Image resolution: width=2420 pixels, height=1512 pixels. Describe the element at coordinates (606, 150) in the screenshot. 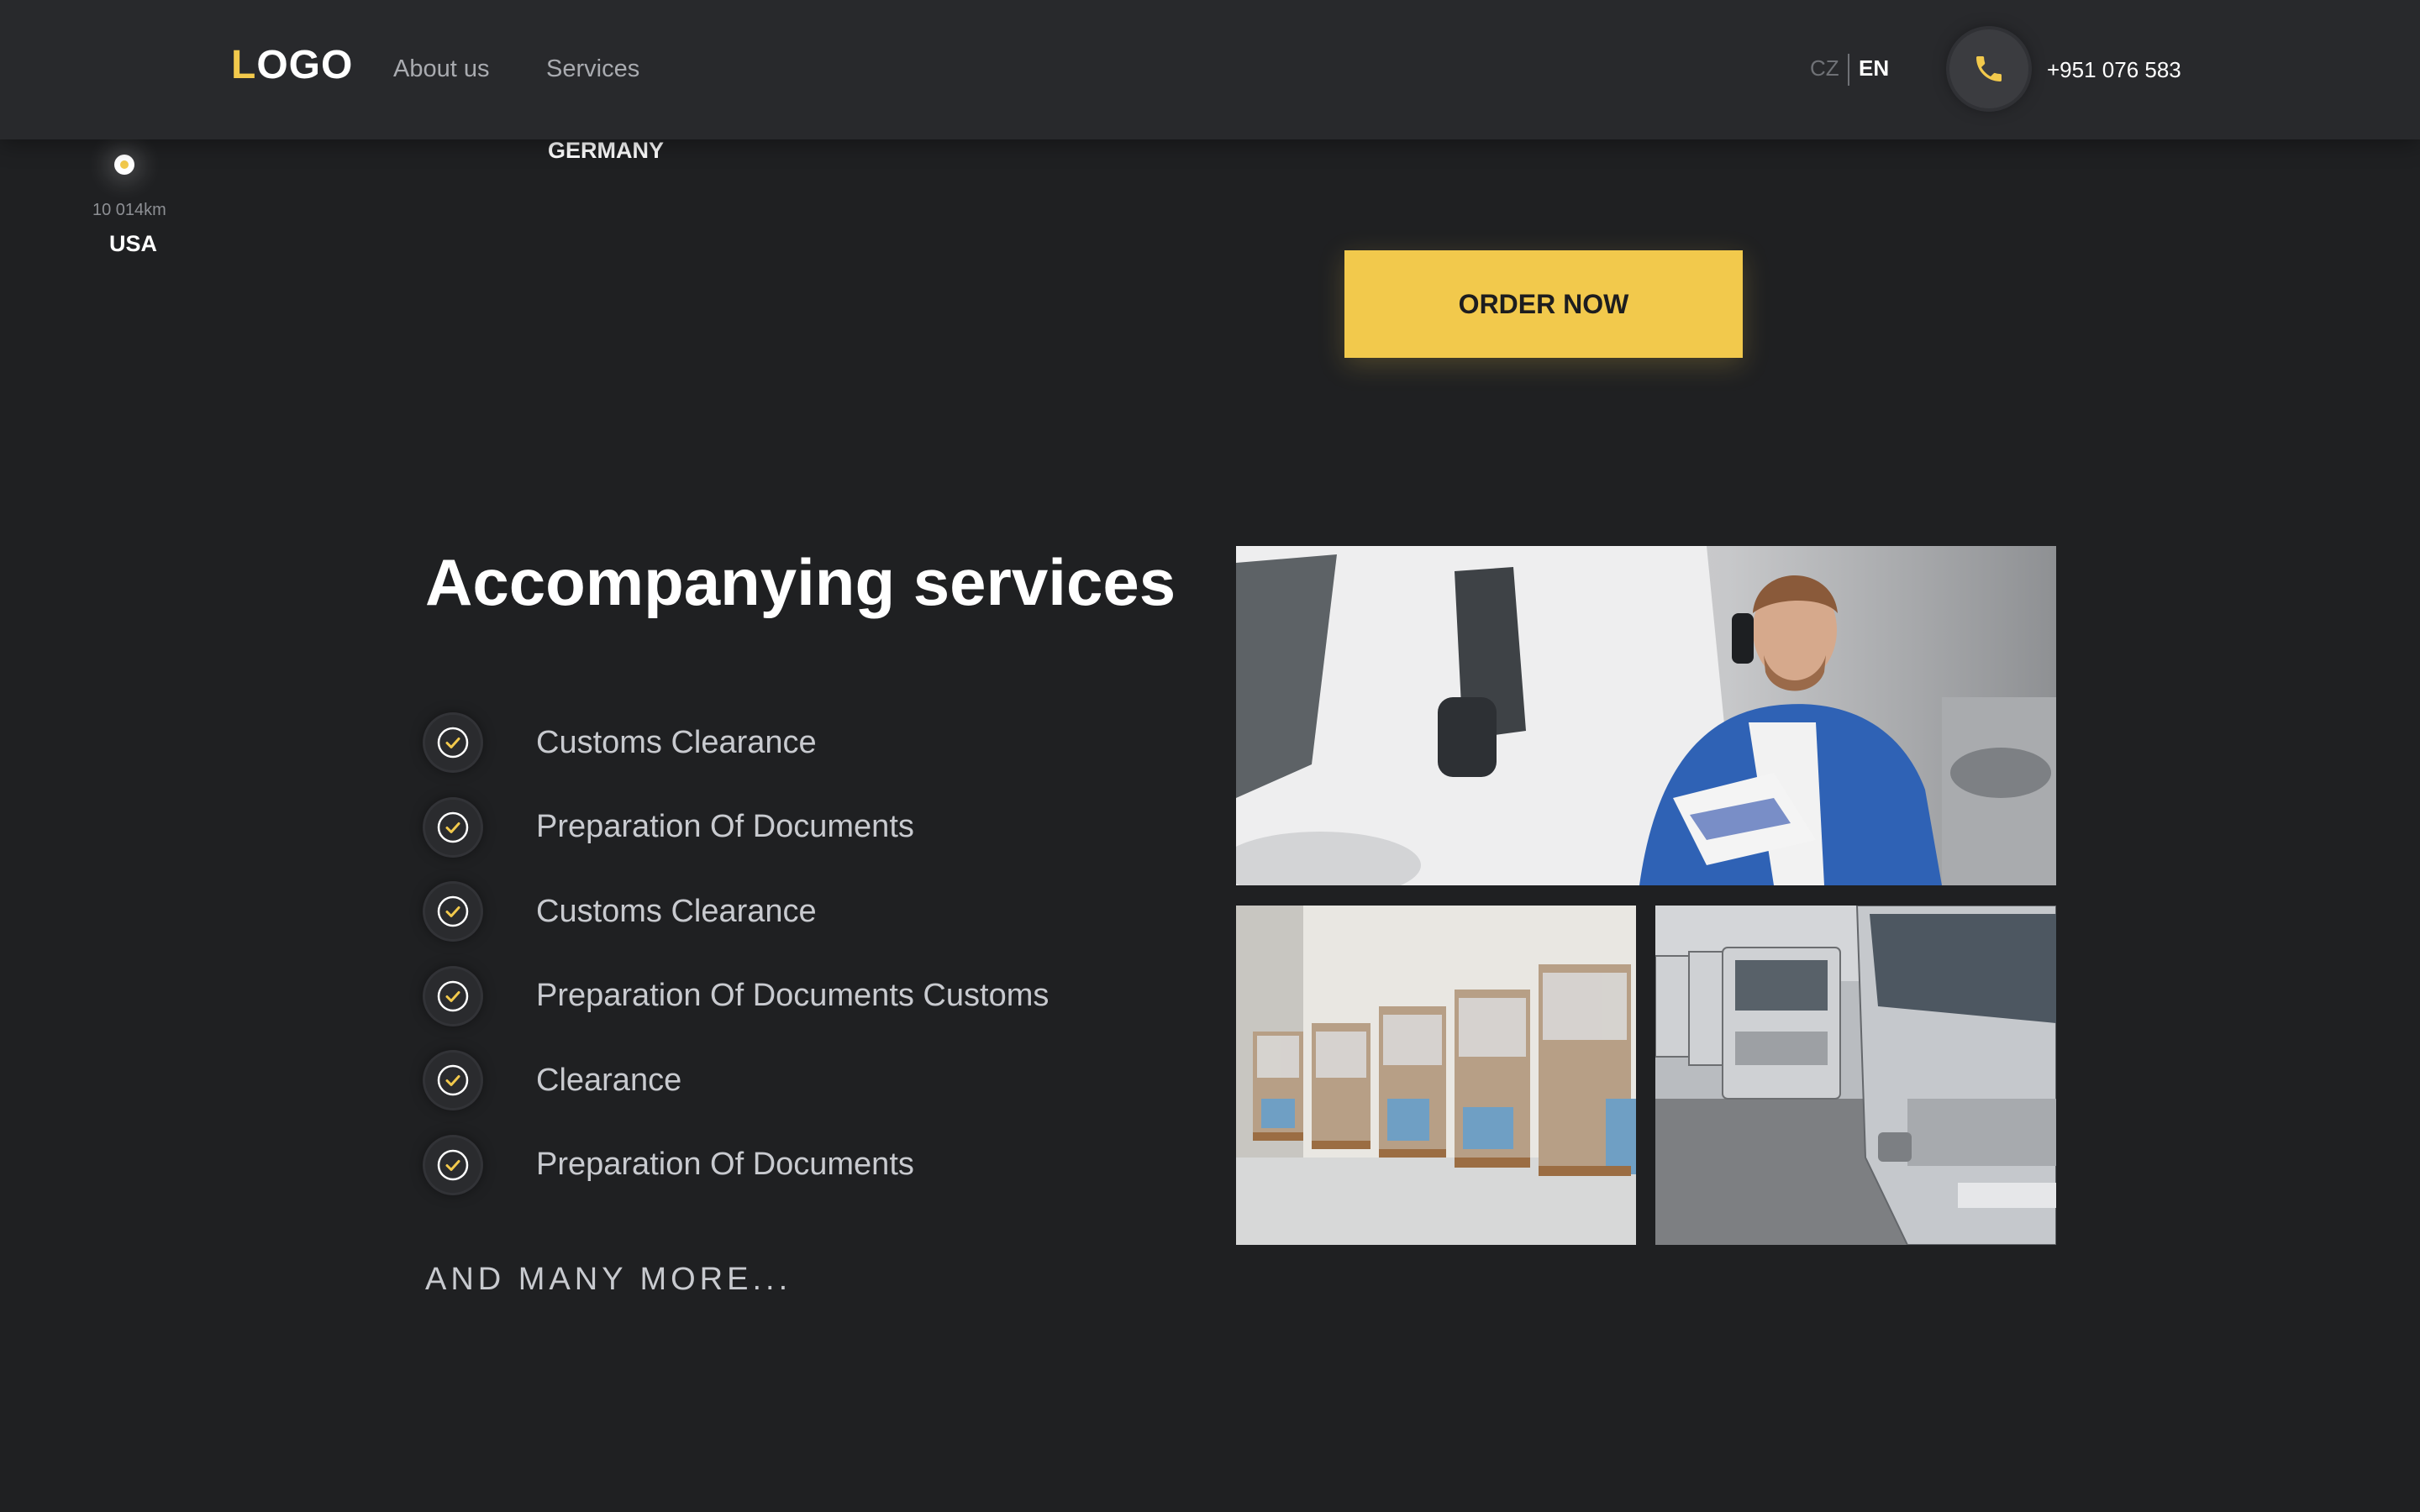

I see `map-country-germany: GERMANY` at that location.